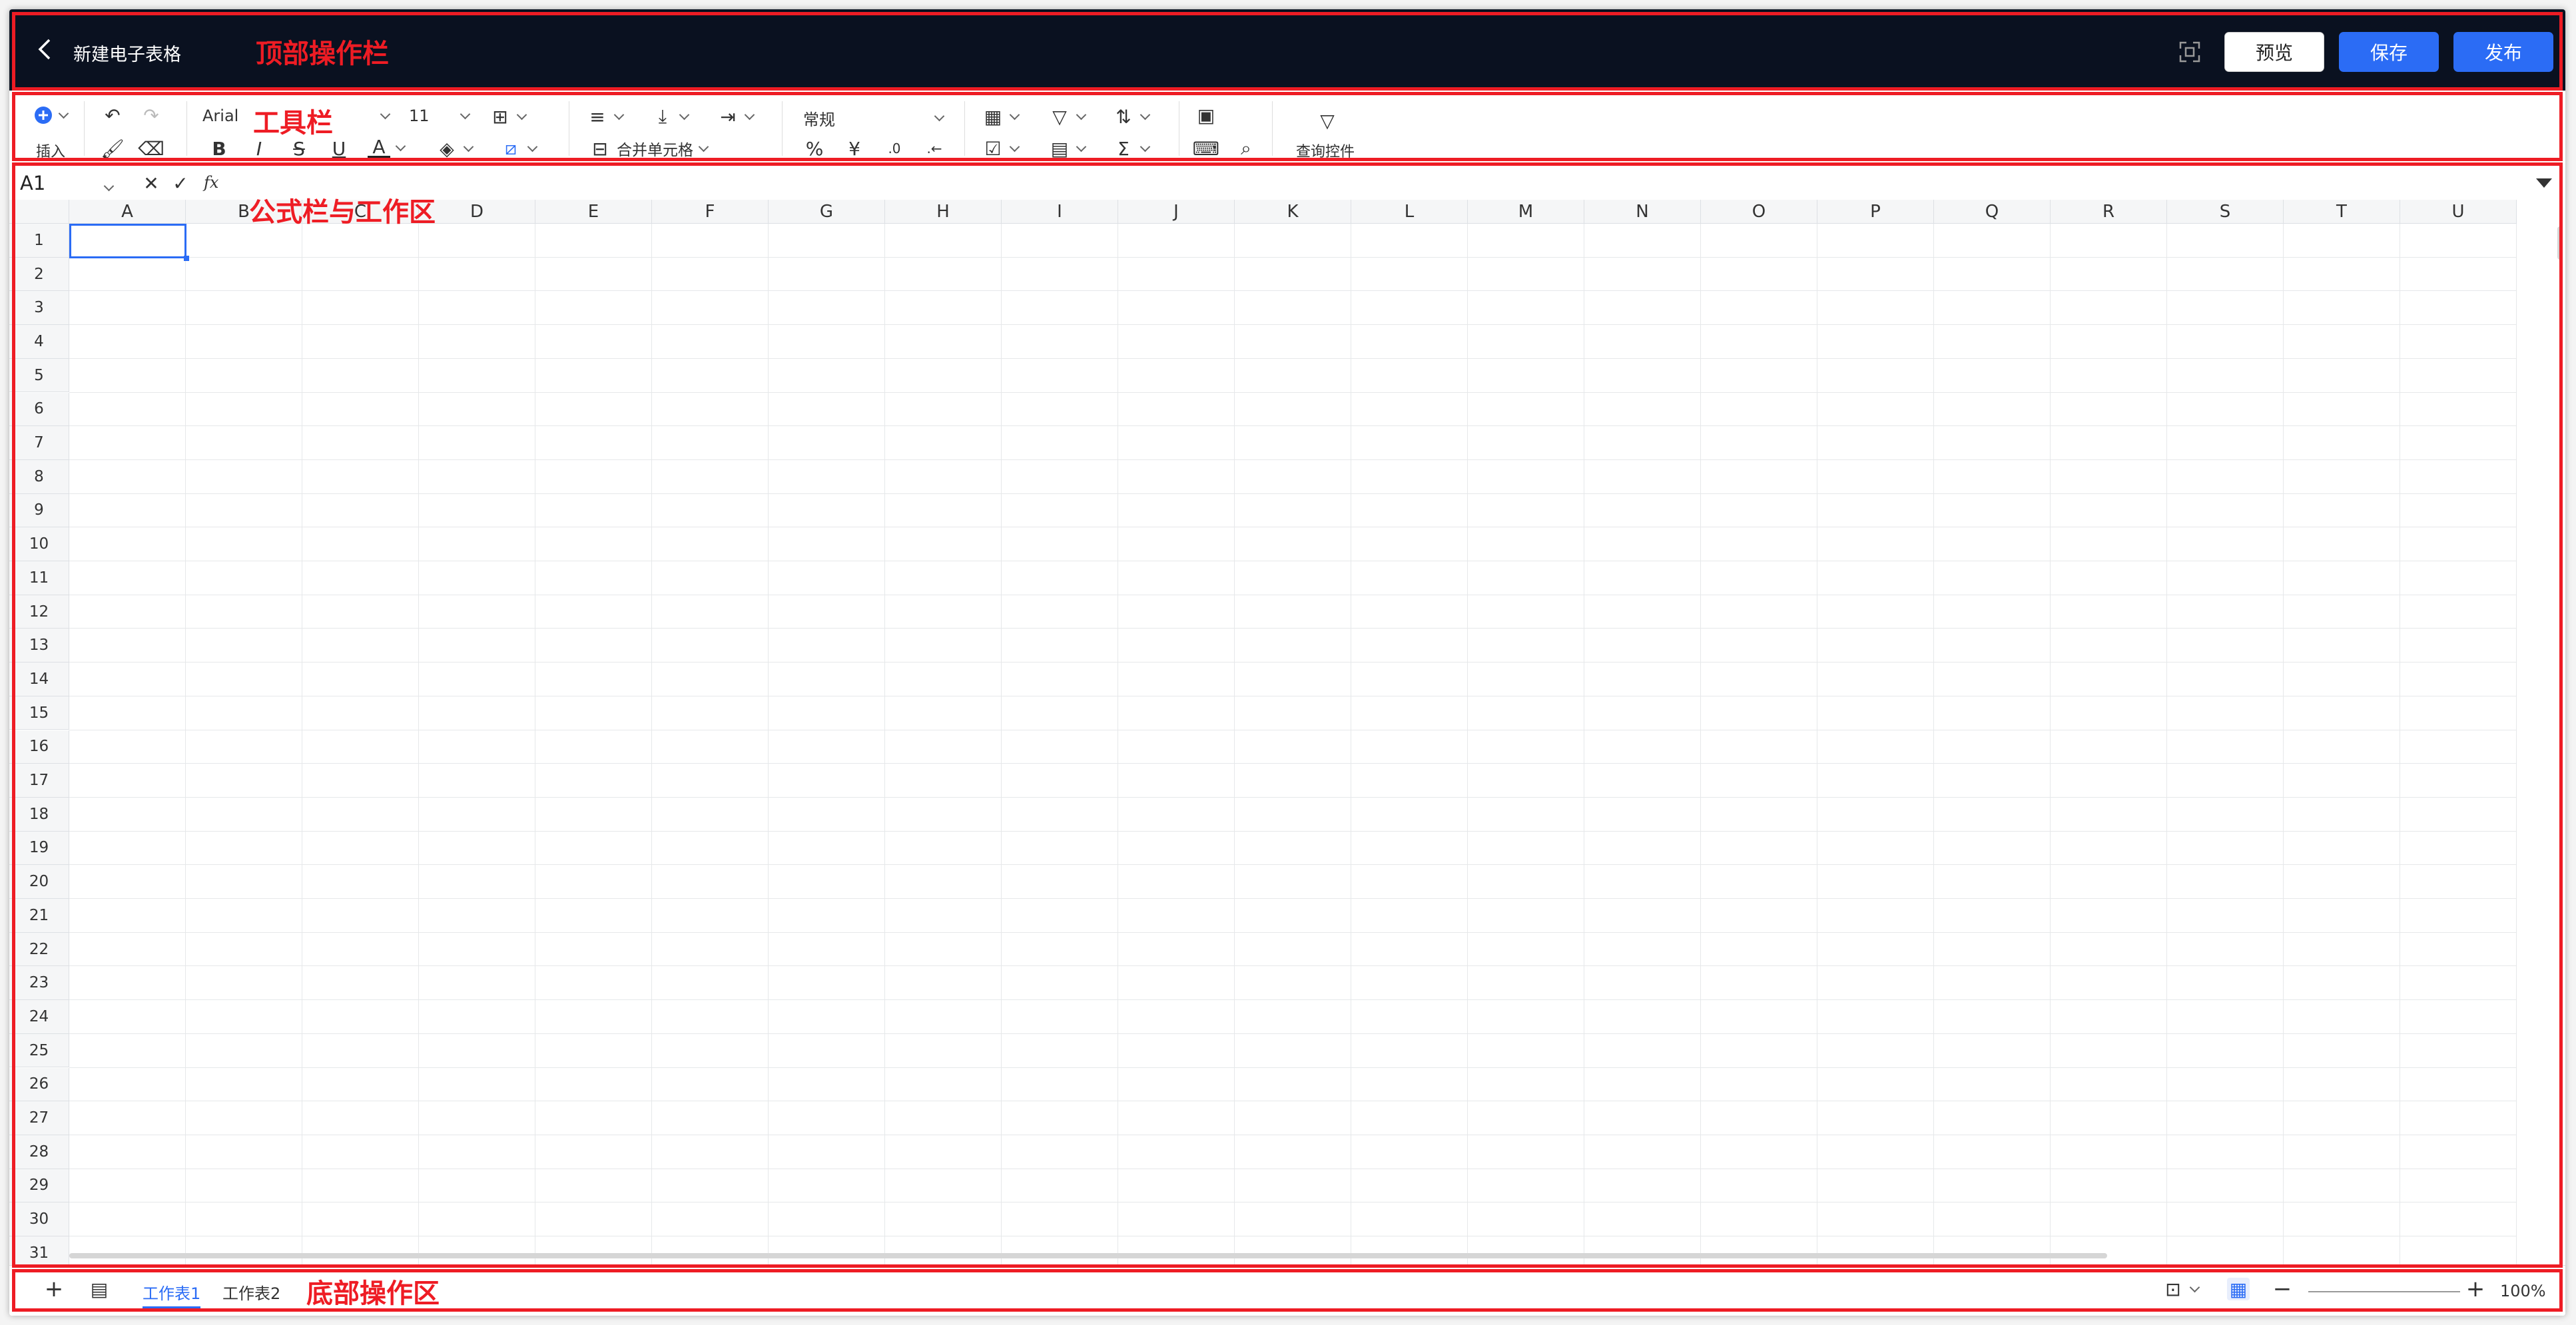 This screenshot has width=2576, height=1325. Describe the element at coordinates (39, 646) in the screenshot. I see `row-header: 13` at that location.